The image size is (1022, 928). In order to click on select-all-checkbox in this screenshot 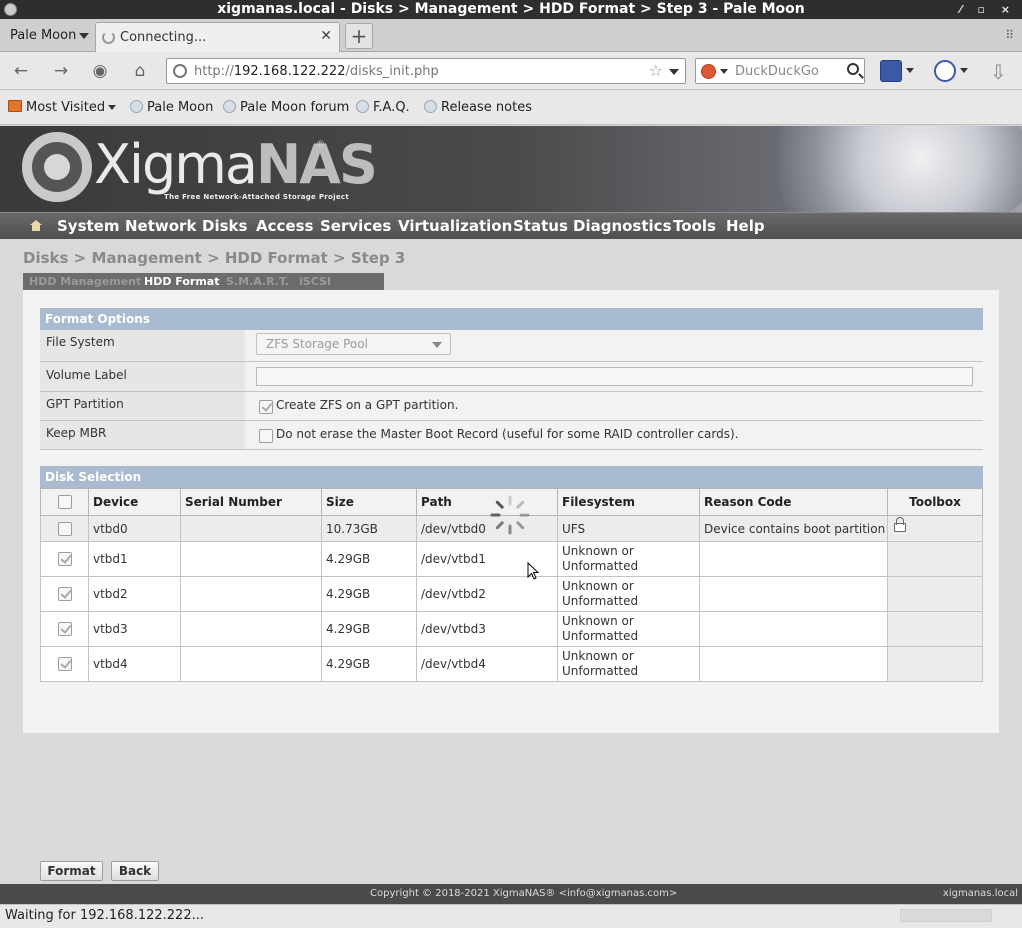, I will do `click(64, 502)`.